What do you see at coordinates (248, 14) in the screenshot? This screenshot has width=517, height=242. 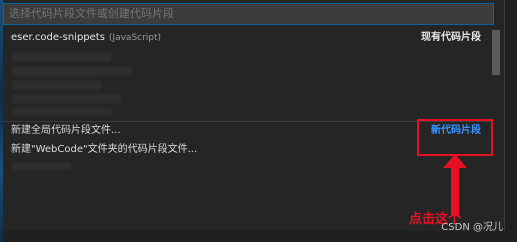 I see `snippet-search-input` at bounding box center [248, 14].